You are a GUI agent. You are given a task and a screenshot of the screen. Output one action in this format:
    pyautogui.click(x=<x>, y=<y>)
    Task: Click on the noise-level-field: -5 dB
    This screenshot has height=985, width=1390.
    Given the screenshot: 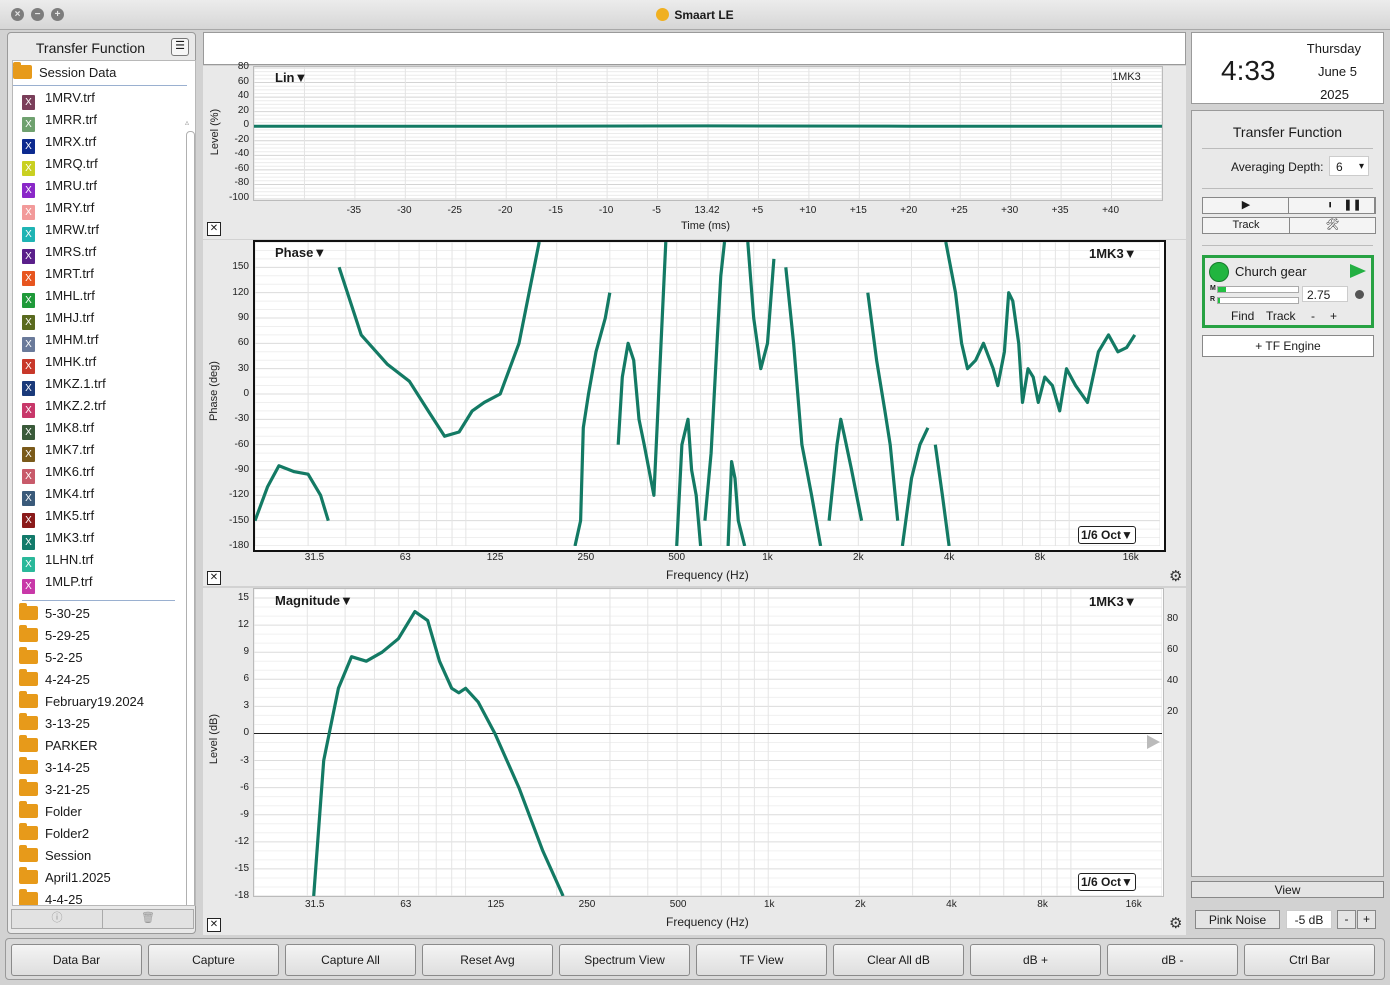 What is the action you would take?
    pyautogui.click(x=1309, y=919)
    